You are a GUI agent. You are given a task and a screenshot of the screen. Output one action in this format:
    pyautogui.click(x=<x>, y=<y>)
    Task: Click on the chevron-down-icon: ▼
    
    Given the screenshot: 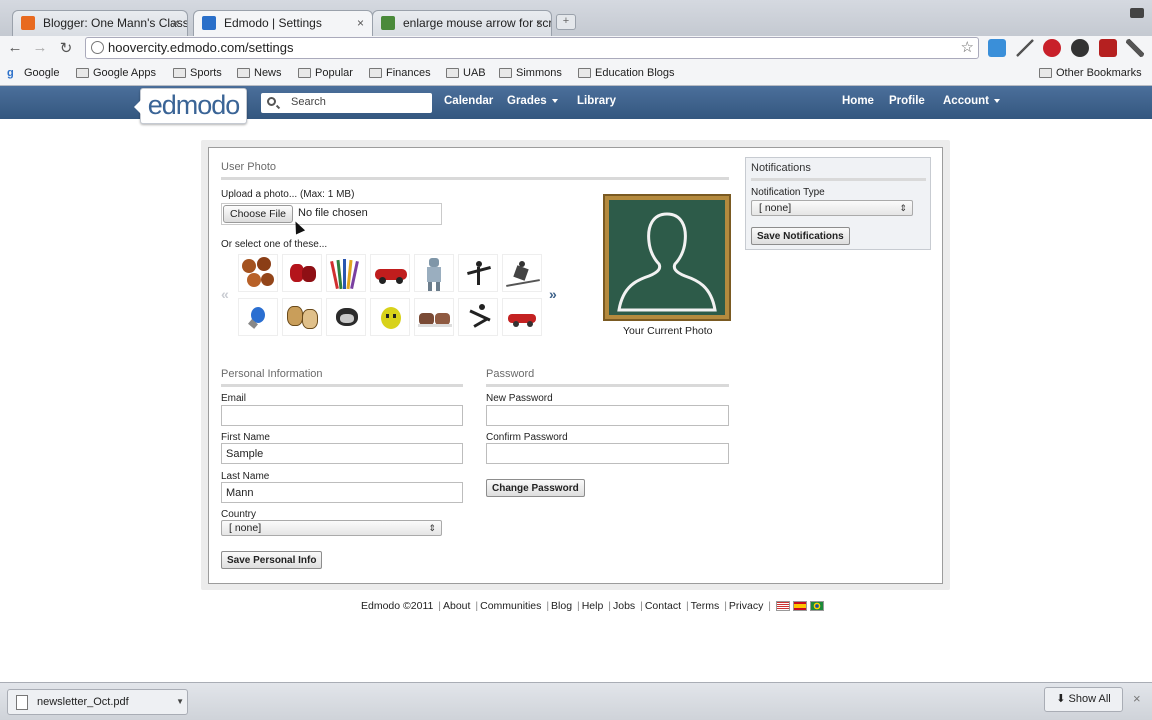 What is the action you would take?
    pyautogui.click(x=180, y=702)
    